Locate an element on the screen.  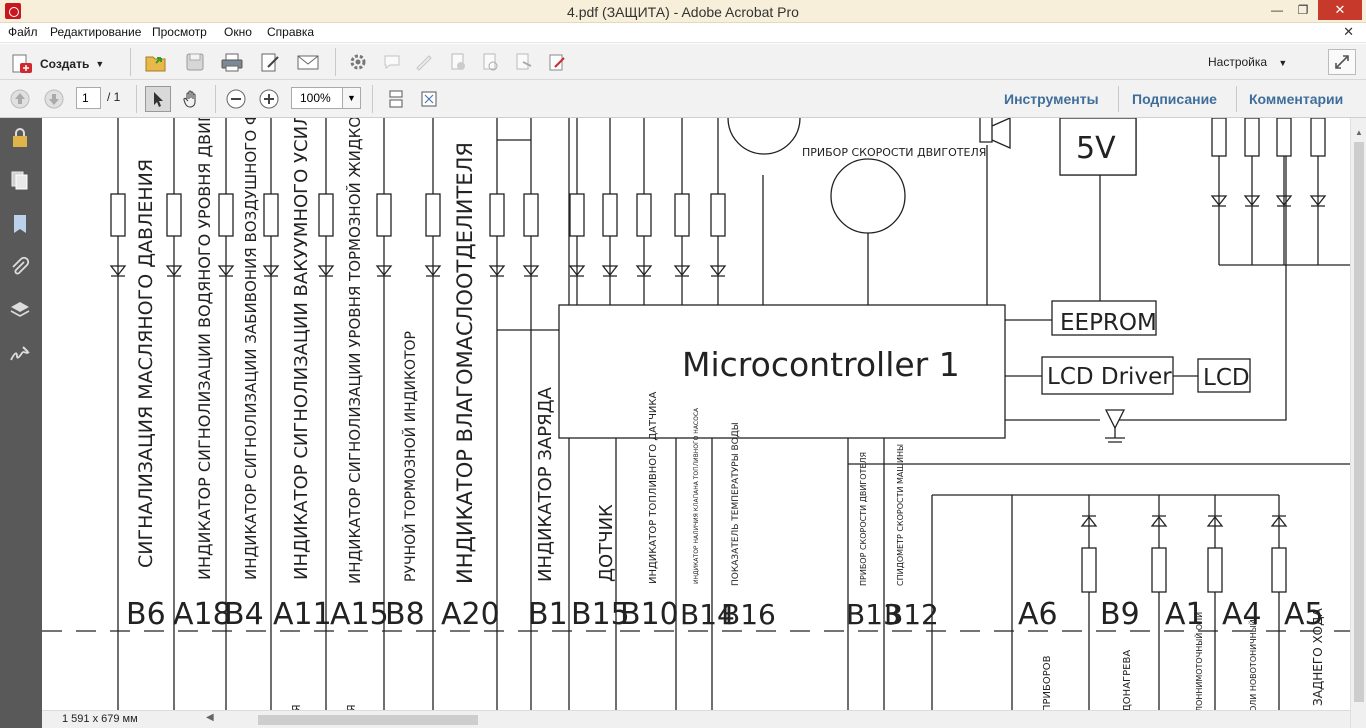
extract-page-icon is located at coordinates (523, 62).